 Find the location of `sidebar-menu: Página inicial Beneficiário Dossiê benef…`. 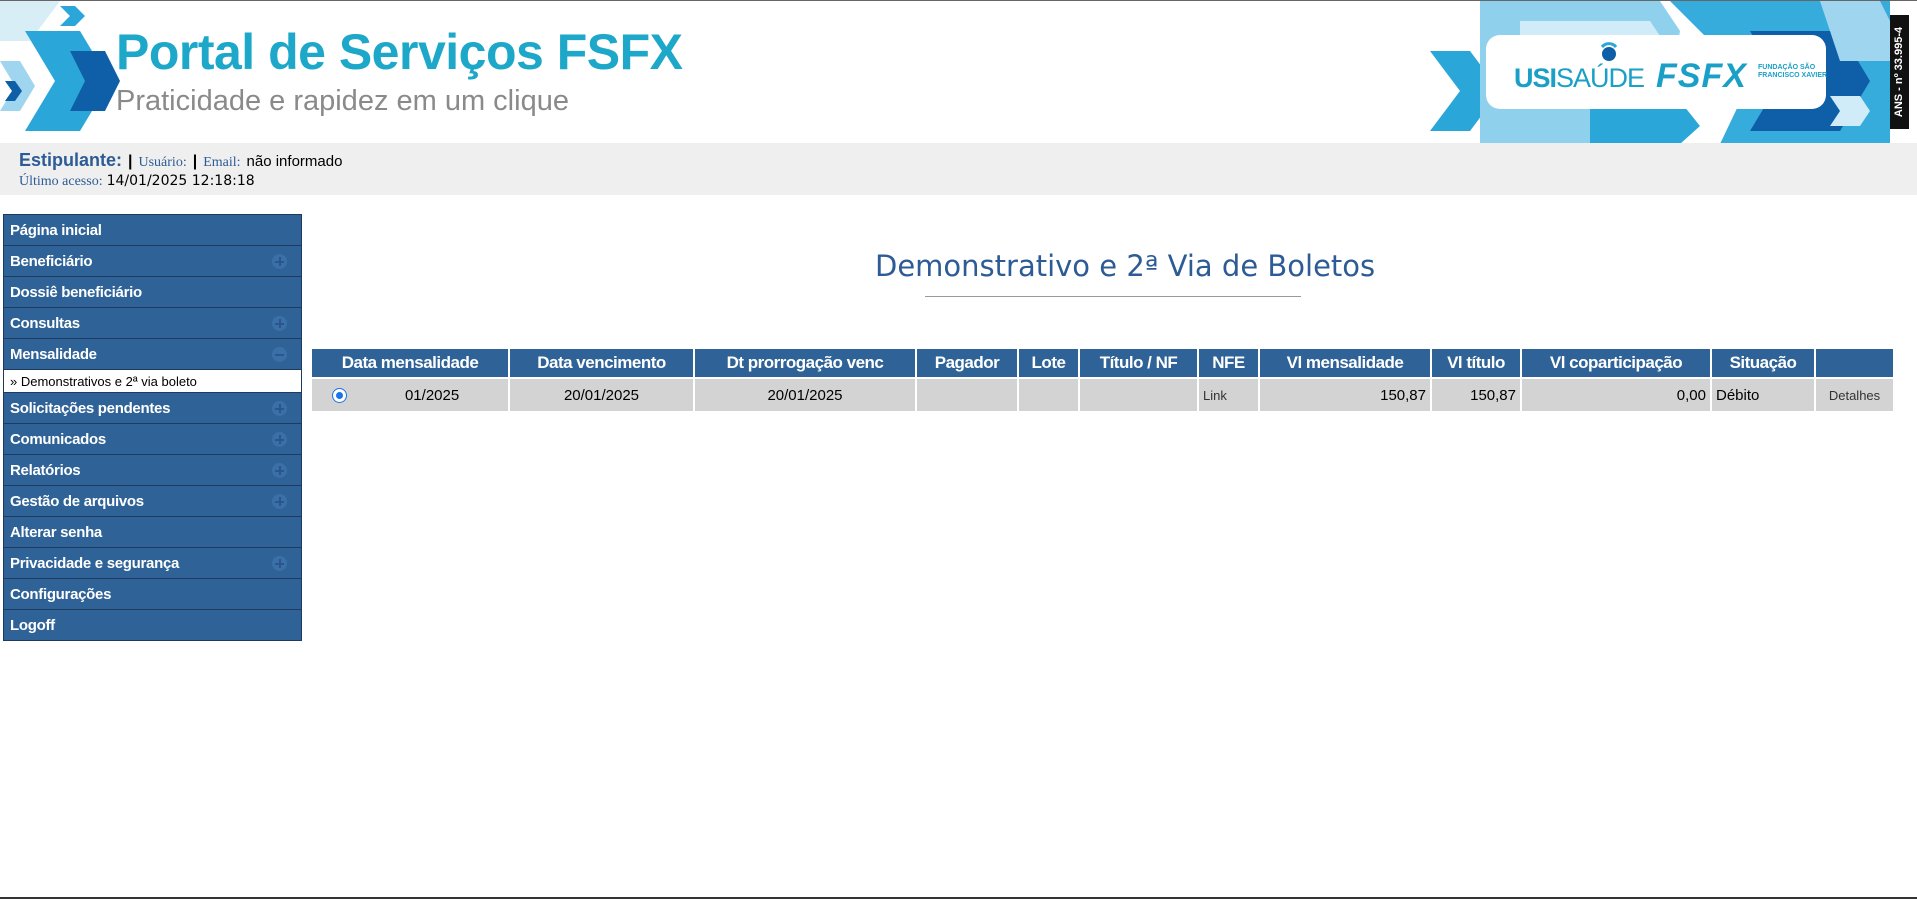

sidebar-menu: Página inicial Beneficiário Dossiê benef… is located at coordinates (152, 427).